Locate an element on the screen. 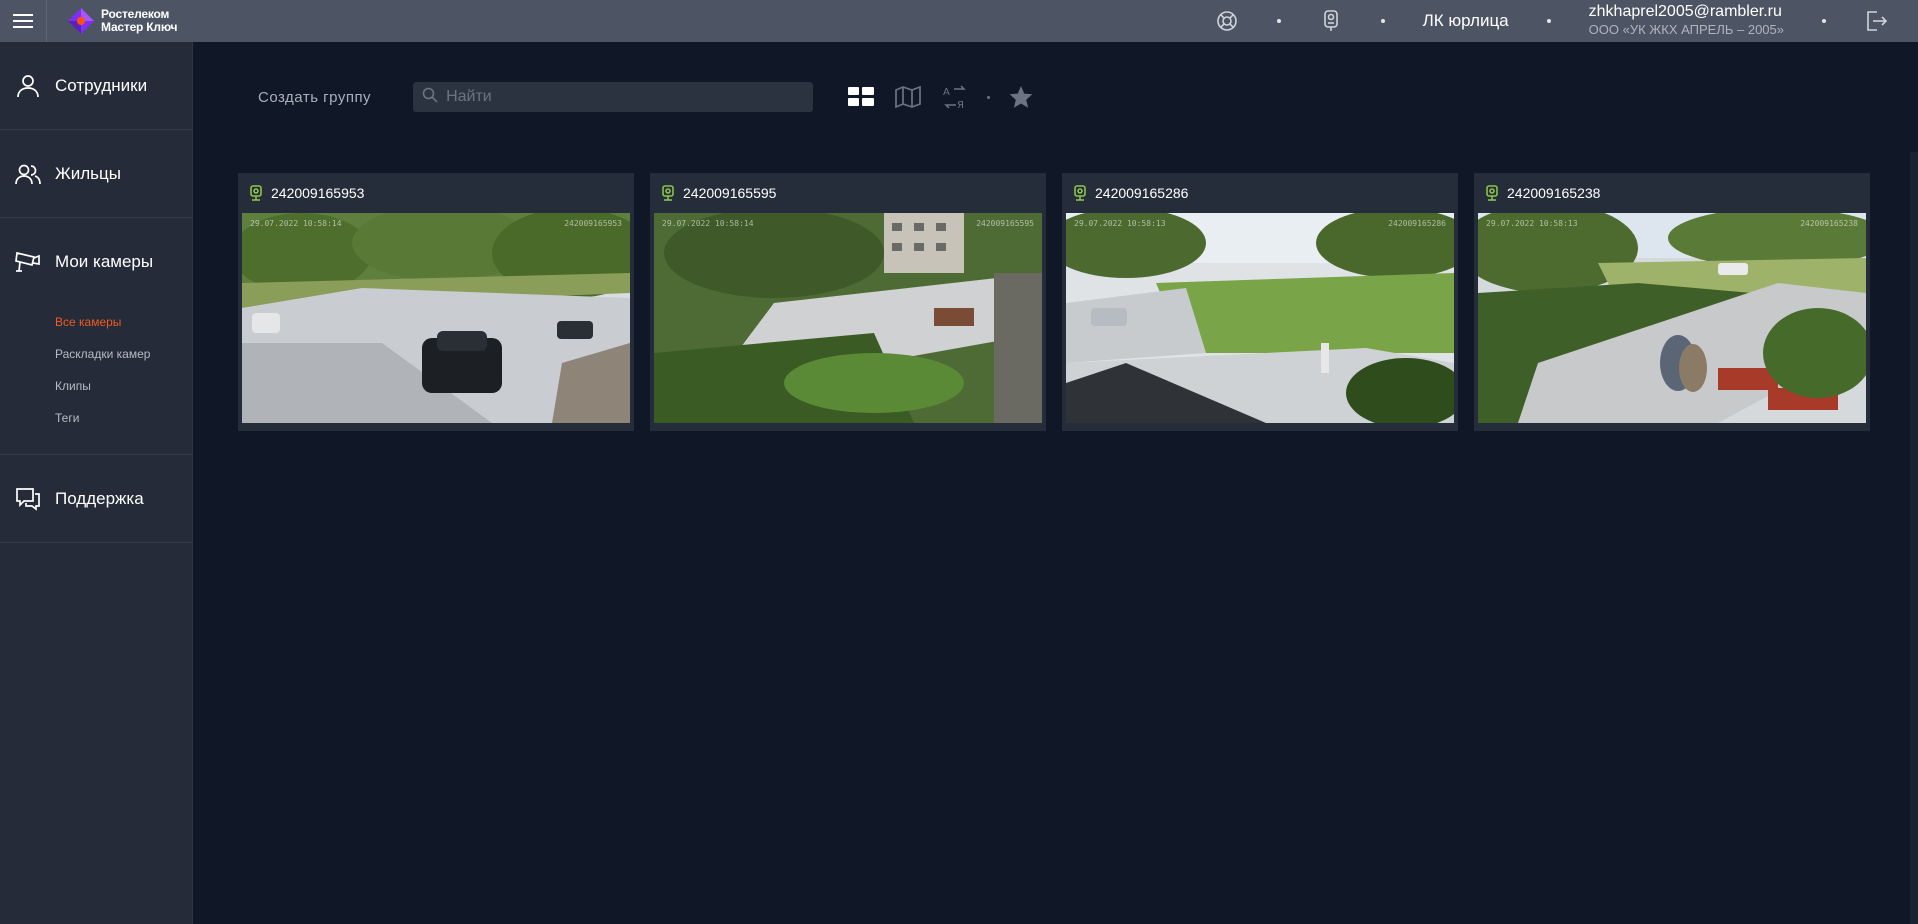 This screenshot has width=1918, height=924. search-input is located at coordinates (621, 97).